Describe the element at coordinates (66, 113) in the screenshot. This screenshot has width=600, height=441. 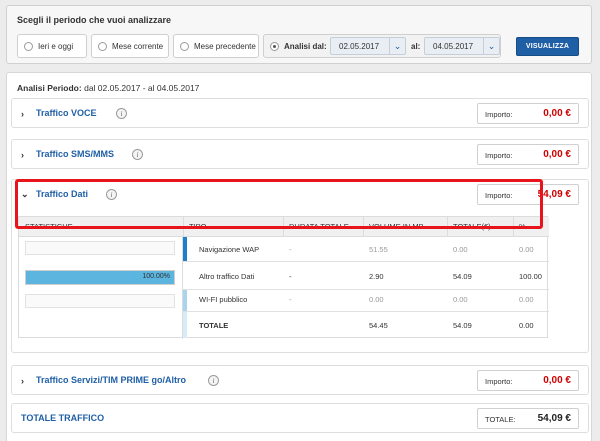
I see `section-title: Traffico VOCE` at that location.